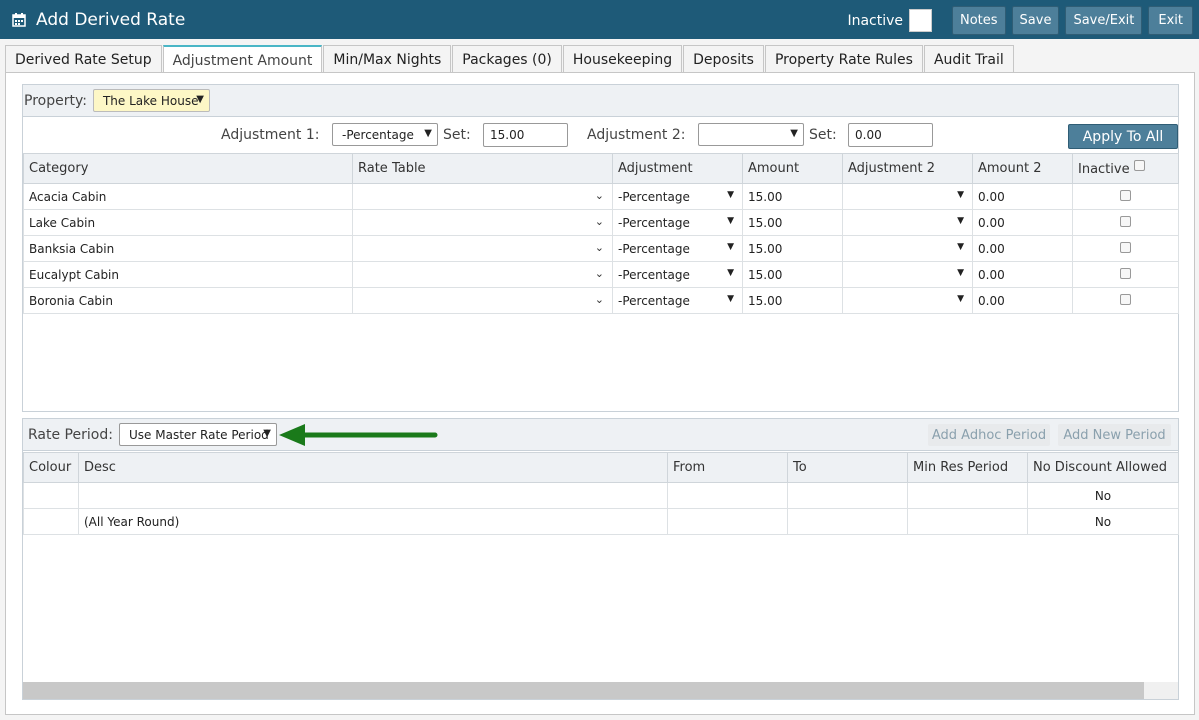 Image resolution: width=1199 pixels, height=720 pixels. I want to click on tab-adjustment-amount: Adjustment Amount, so click(242, 59).